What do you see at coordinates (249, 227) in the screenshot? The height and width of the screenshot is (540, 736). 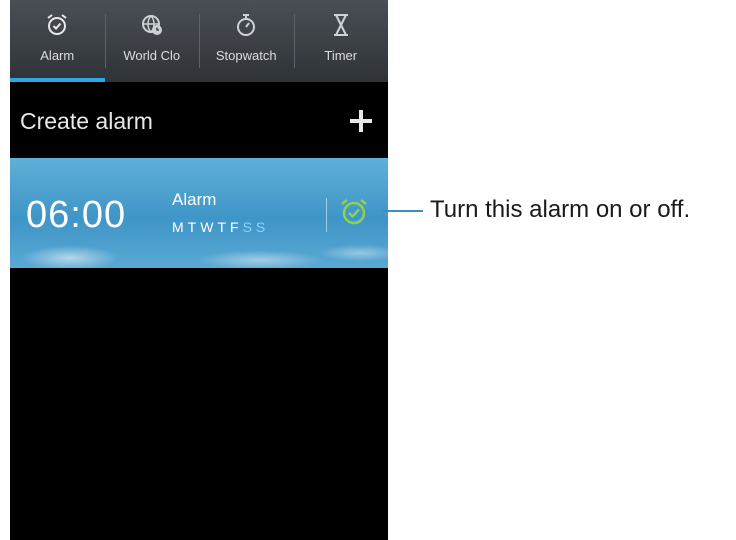 I see `day-saturday: S` at bounding box center [249, 227].